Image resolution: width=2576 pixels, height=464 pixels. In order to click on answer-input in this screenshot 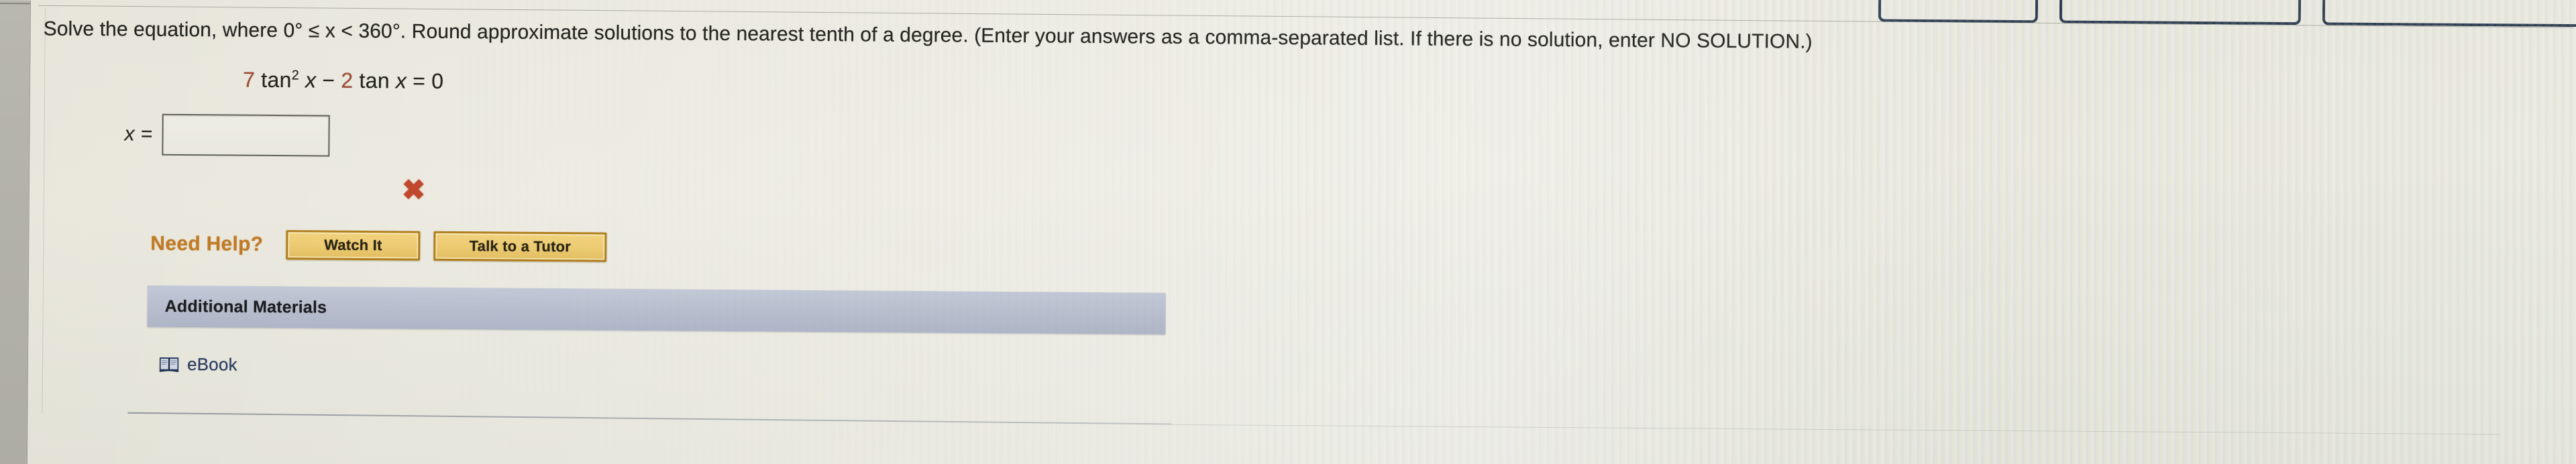, I will do `click(246, 135)`.